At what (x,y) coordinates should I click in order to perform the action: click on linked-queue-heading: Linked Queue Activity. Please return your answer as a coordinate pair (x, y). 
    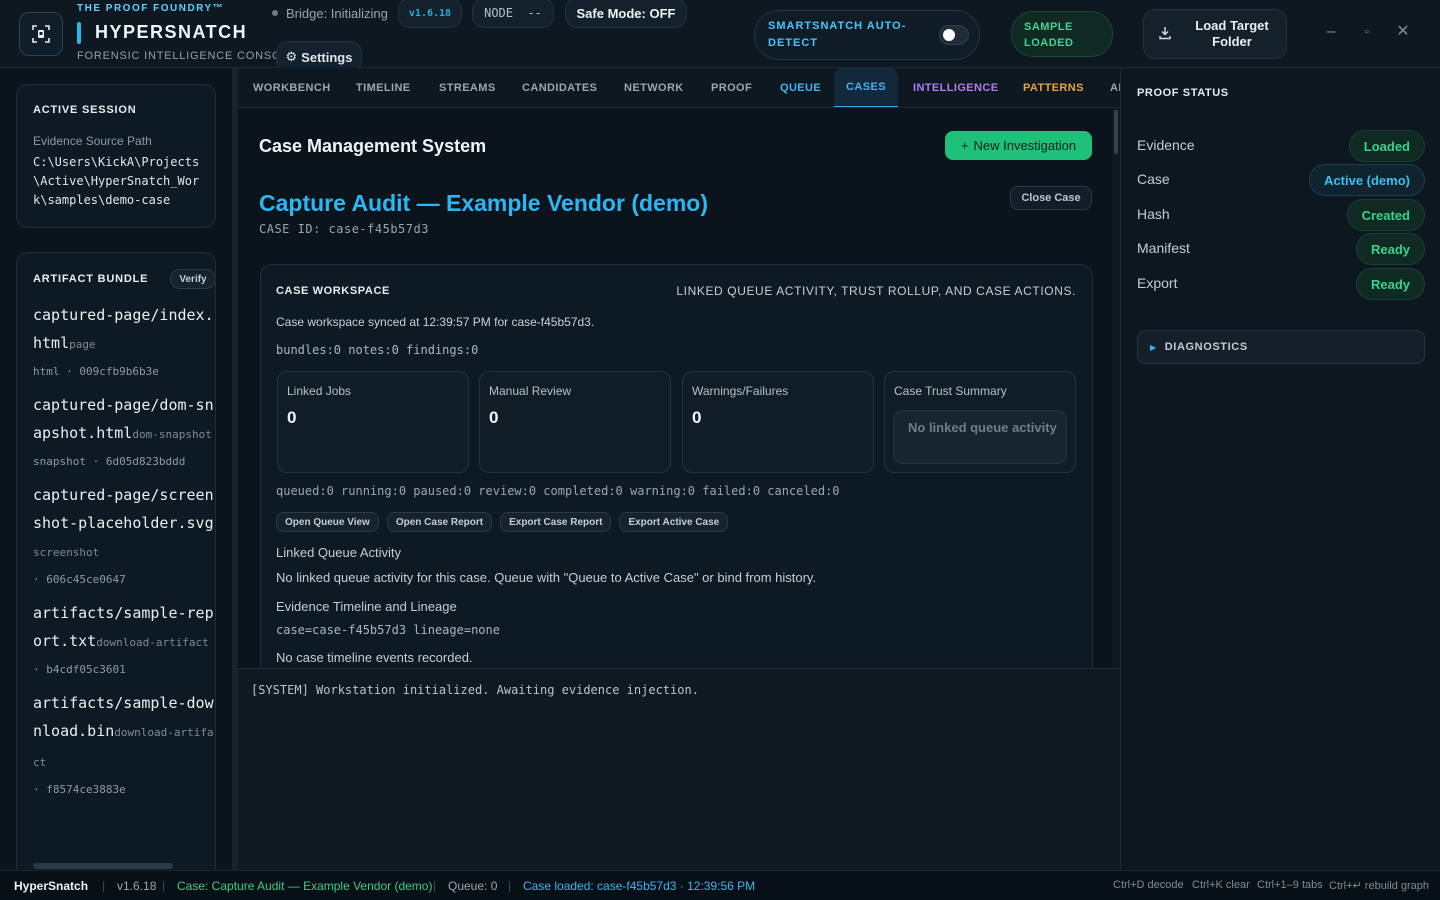
    Looking at the image, I should click on (339, 552).